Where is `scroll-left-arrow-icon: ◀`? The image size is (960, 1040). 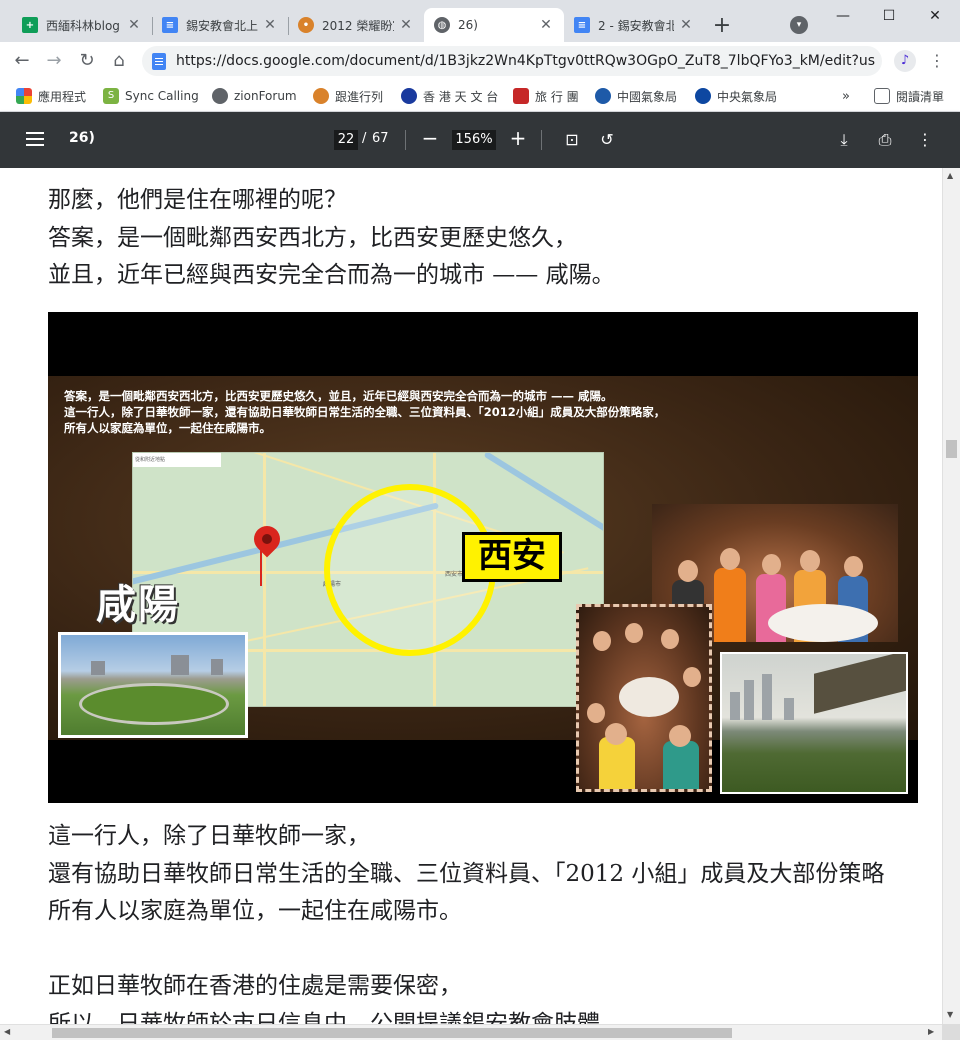
scroll-left-arrow-icon: ◀ is located at coordinates (7, 1031).